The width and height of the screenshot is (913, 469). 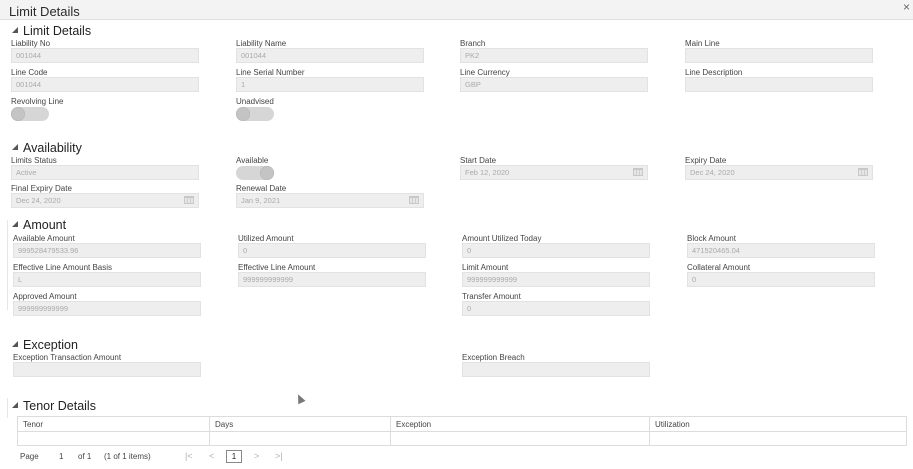 What do you see at coordinates (255, 173) in the screenshot?
I see `available-toggle` at bounding box center [255, 173].